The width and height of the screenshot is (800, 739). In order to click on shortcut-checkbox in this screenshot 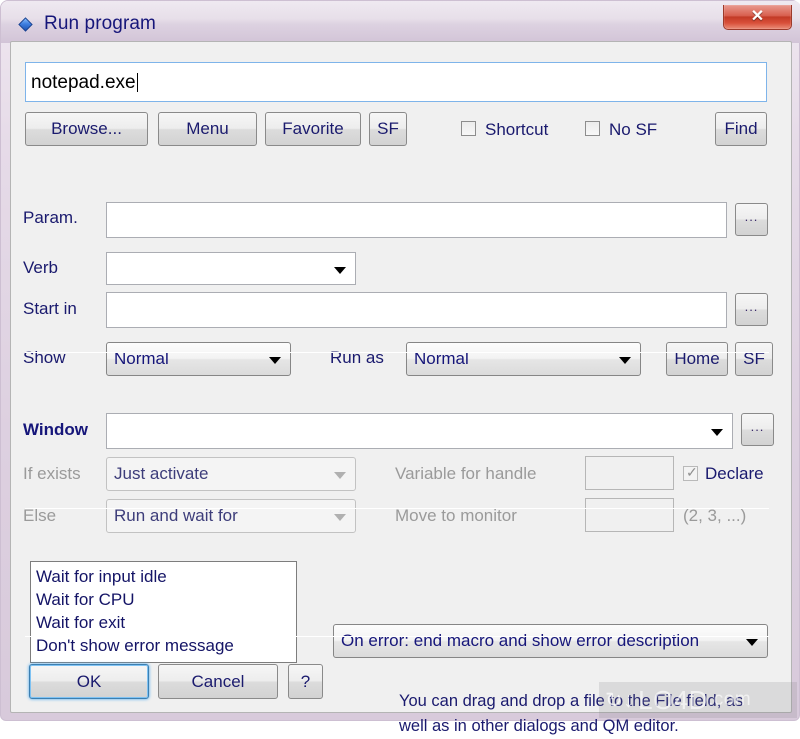, I will do `click(468, 128)`.